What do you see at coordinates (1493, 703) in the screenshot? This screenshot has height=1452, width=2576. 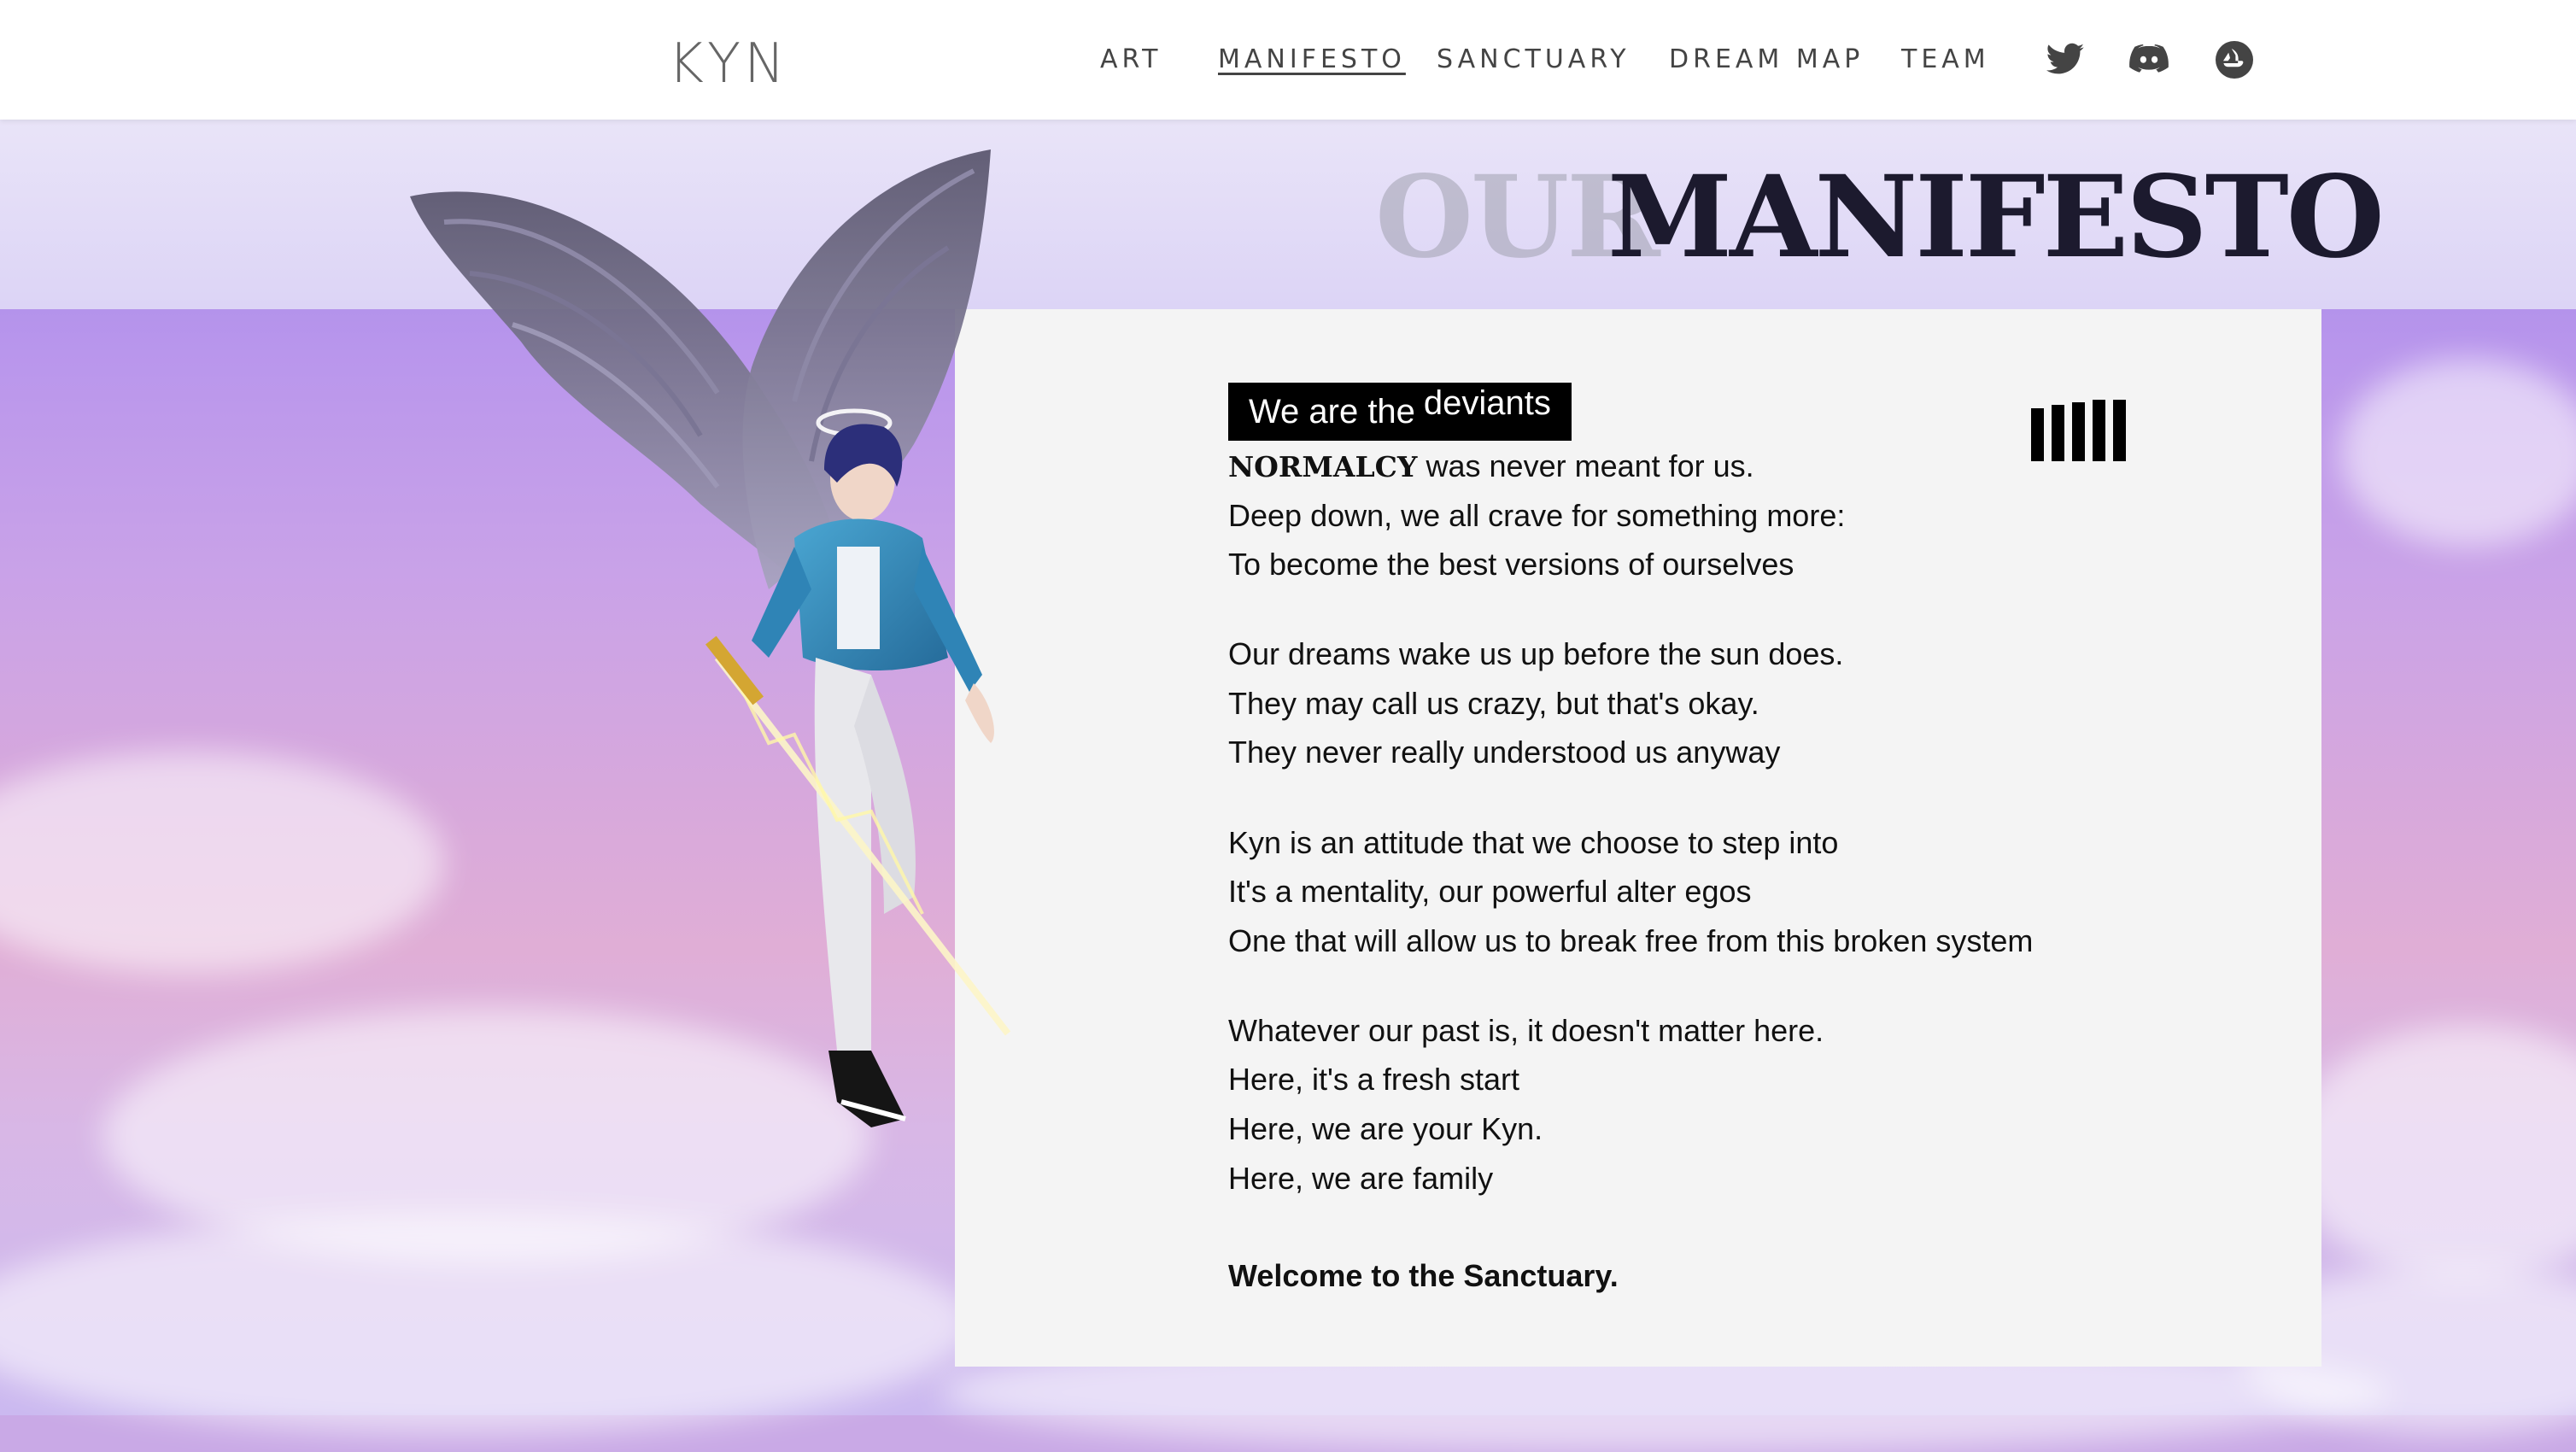 I see `manifesto-line: They may call us crazy, but that's okay.` at bounding box center [1493, 703].